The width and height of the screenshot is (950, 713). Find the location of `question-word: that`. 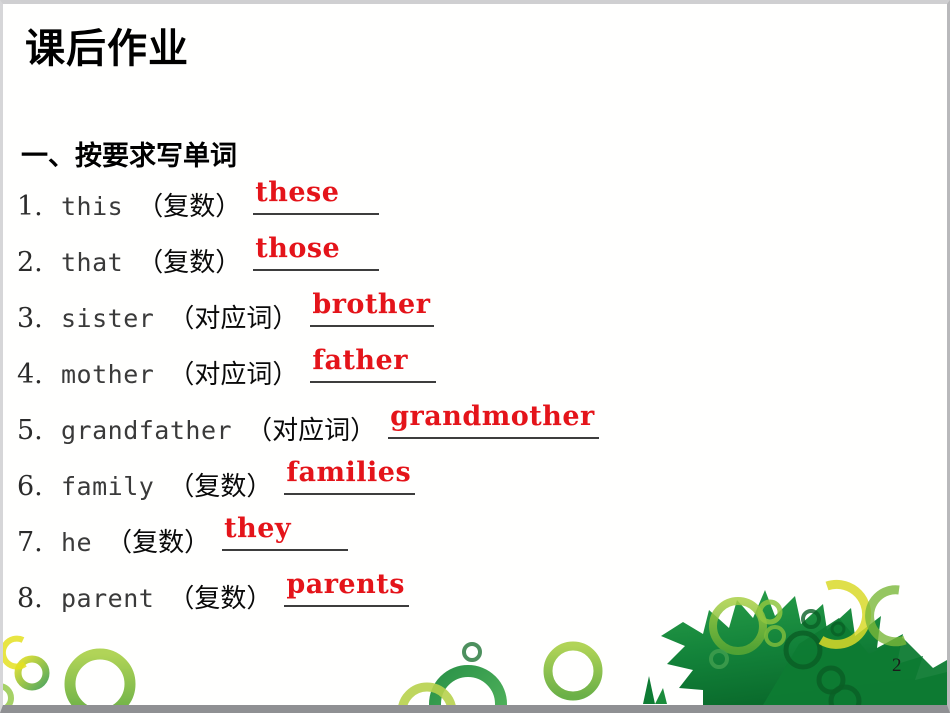

question-word: that is located at coordinates (92, 262).